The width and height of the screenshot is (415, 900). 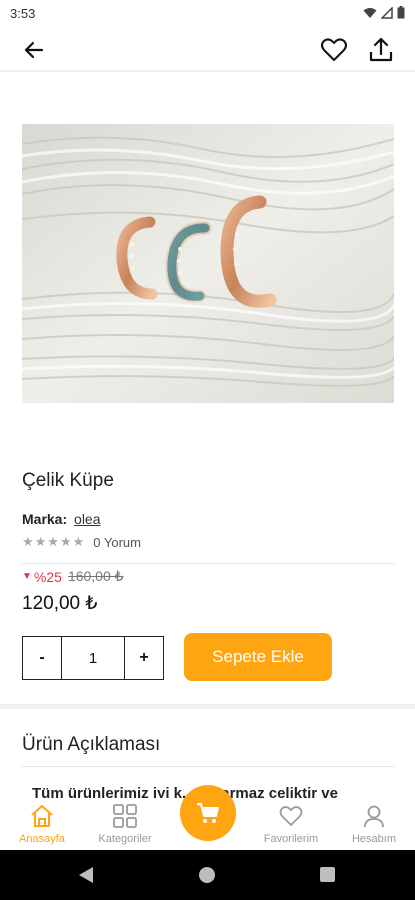 I want to click on grid-icon, so click(x=125, y=816).